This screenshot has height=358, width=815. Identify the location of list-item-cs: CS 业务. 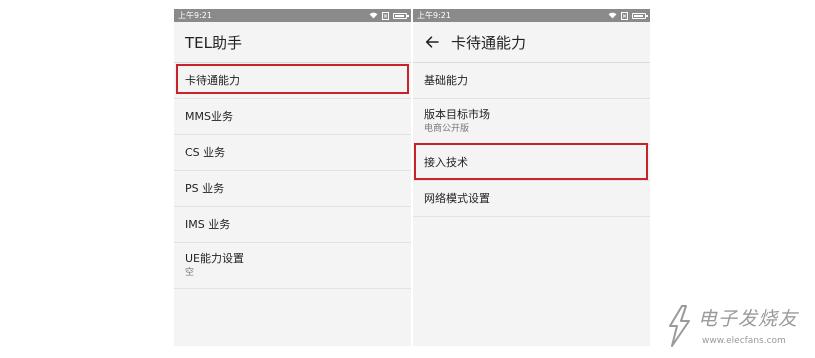
(292, 153).